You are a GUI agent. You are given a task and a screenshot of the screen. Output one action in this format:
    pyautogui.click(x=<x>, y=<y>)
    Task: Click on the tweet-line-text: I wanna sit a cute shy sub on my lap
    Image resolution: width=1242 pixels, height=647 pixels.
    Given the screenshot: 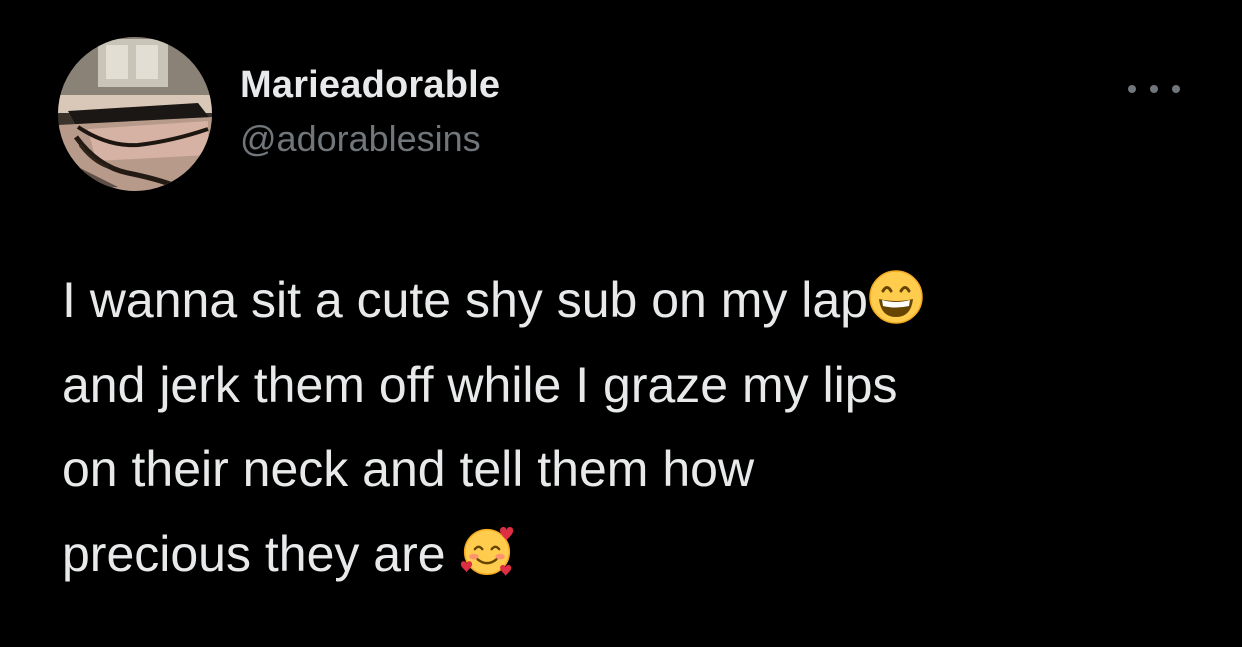 What is the action you would take?
    pyautogui.click(x=465, y=300)
    